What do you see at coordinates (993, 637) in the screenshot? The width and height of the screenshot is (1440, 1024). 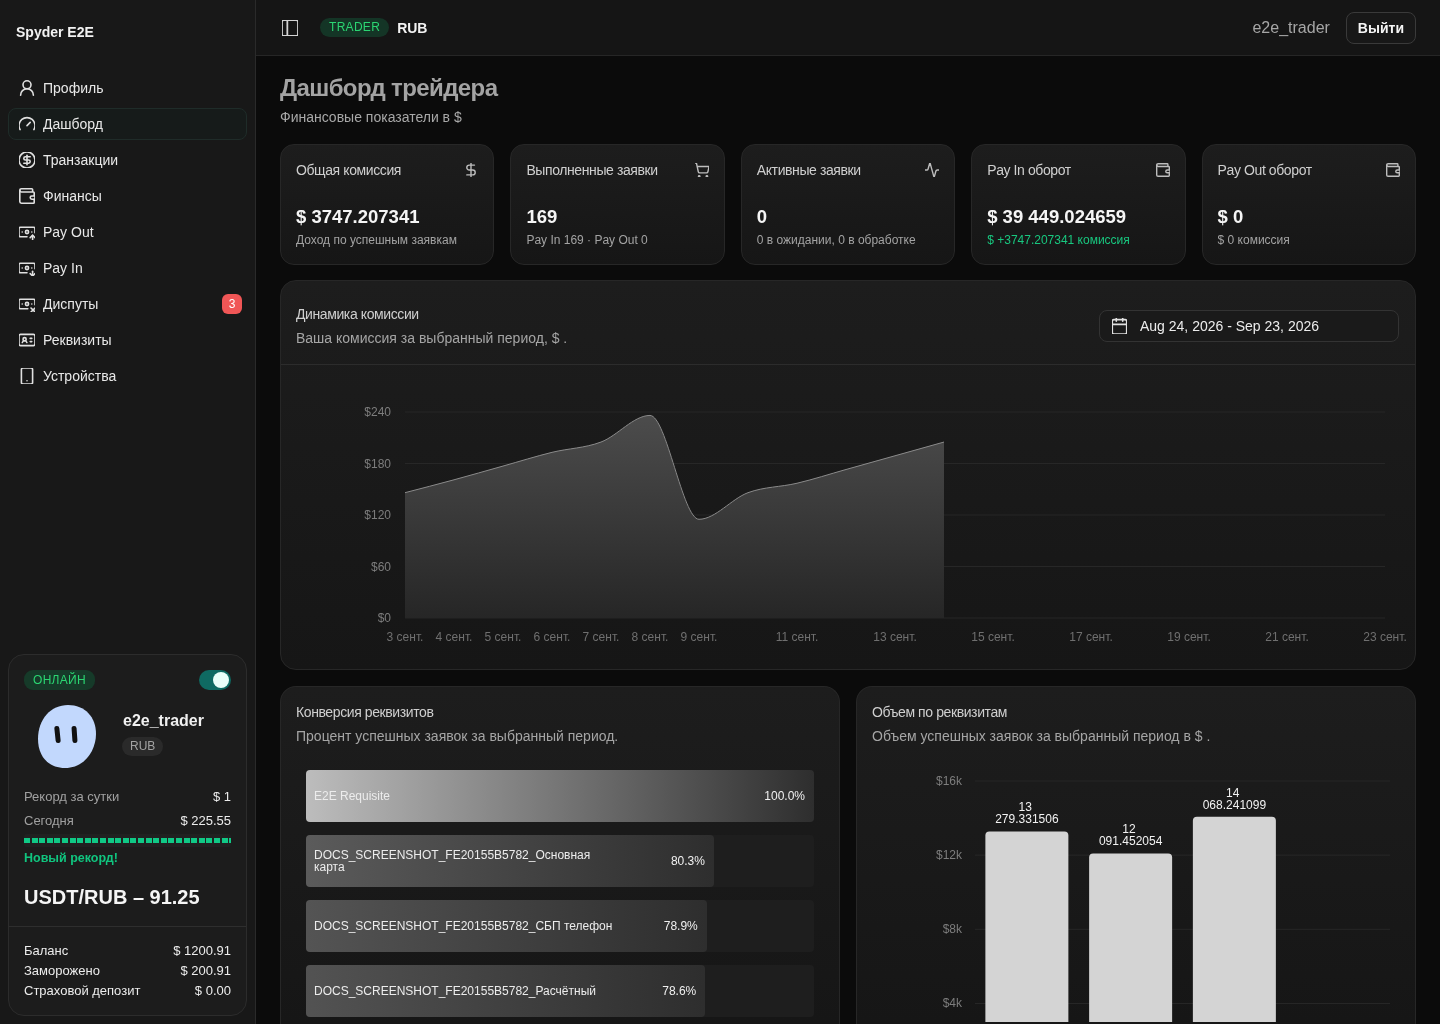 I see `axis-label: 15 сент.` at bounding box center [993, 637].